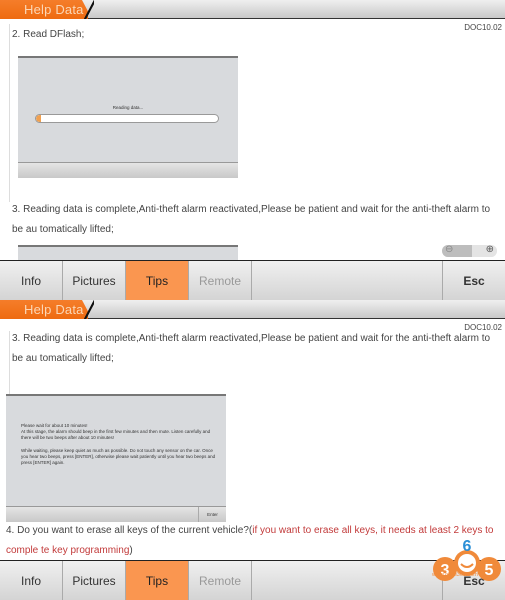  Describe the element at coordinates (489, 250) in the screenshot. I see `zoom-in-icon: ⊕` at that location.